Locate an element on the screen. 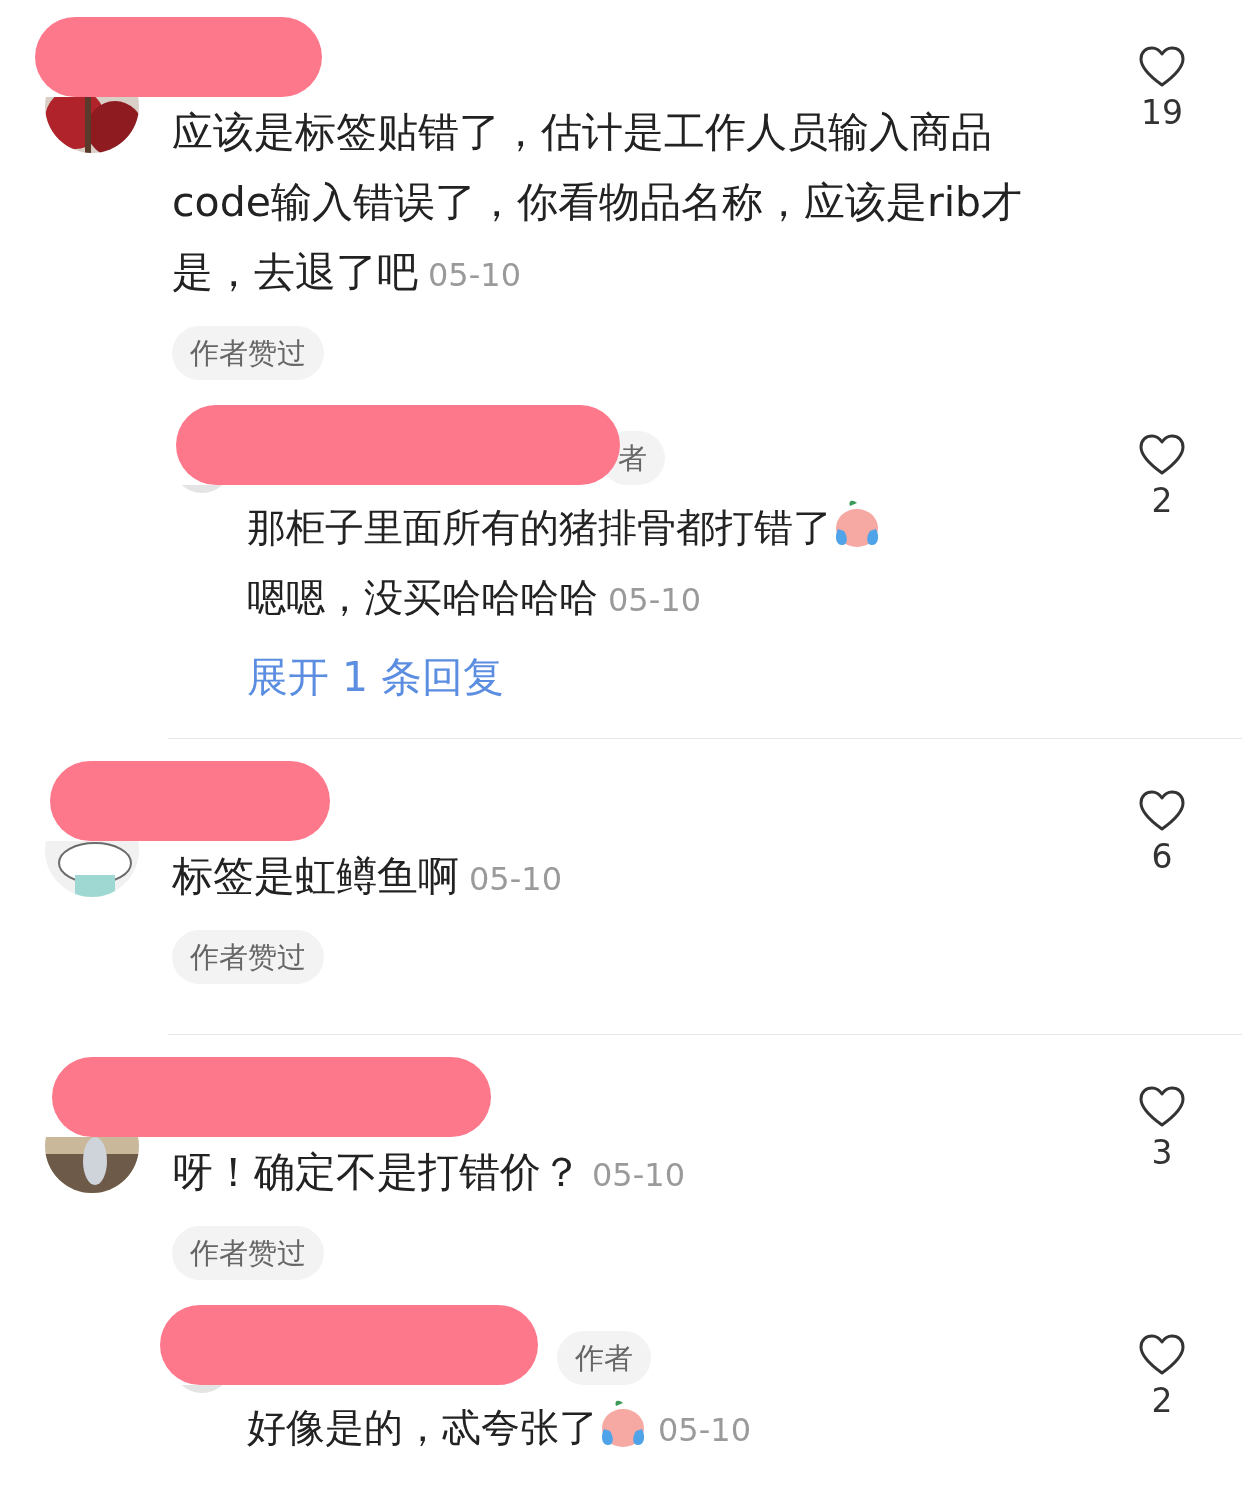 This screenshot has width=1242, height=1499. reply-text: 那柜子里面所有的猪排骨都打错了 is located at coordinates (539, 527).